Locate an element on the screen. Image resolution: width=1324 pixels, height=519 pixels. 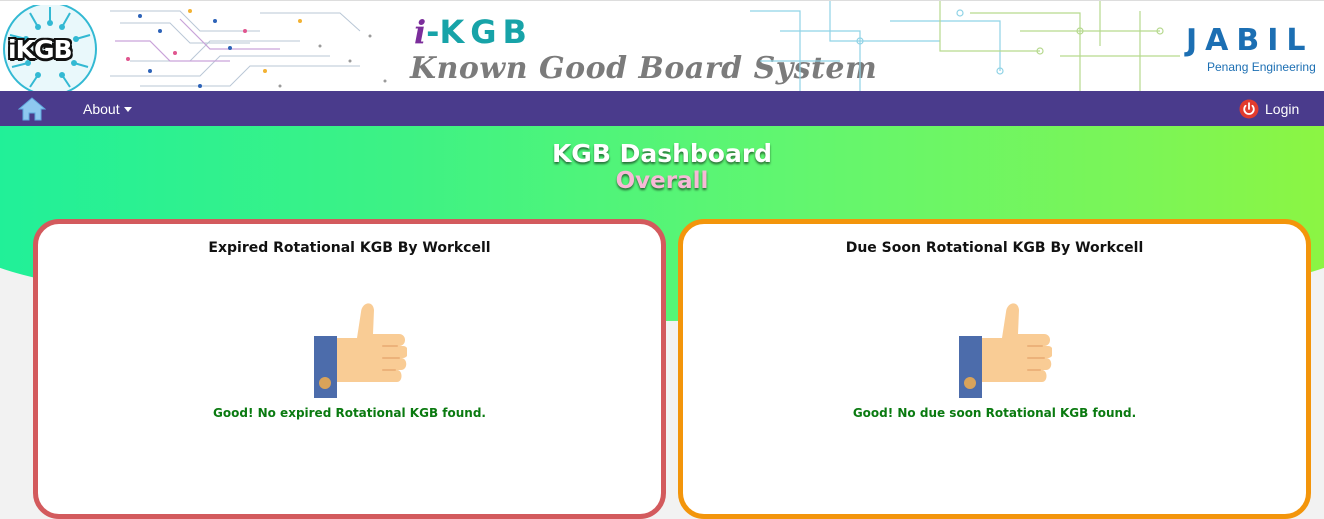
logo-text: iKGB is located at coordinates (40, 49).